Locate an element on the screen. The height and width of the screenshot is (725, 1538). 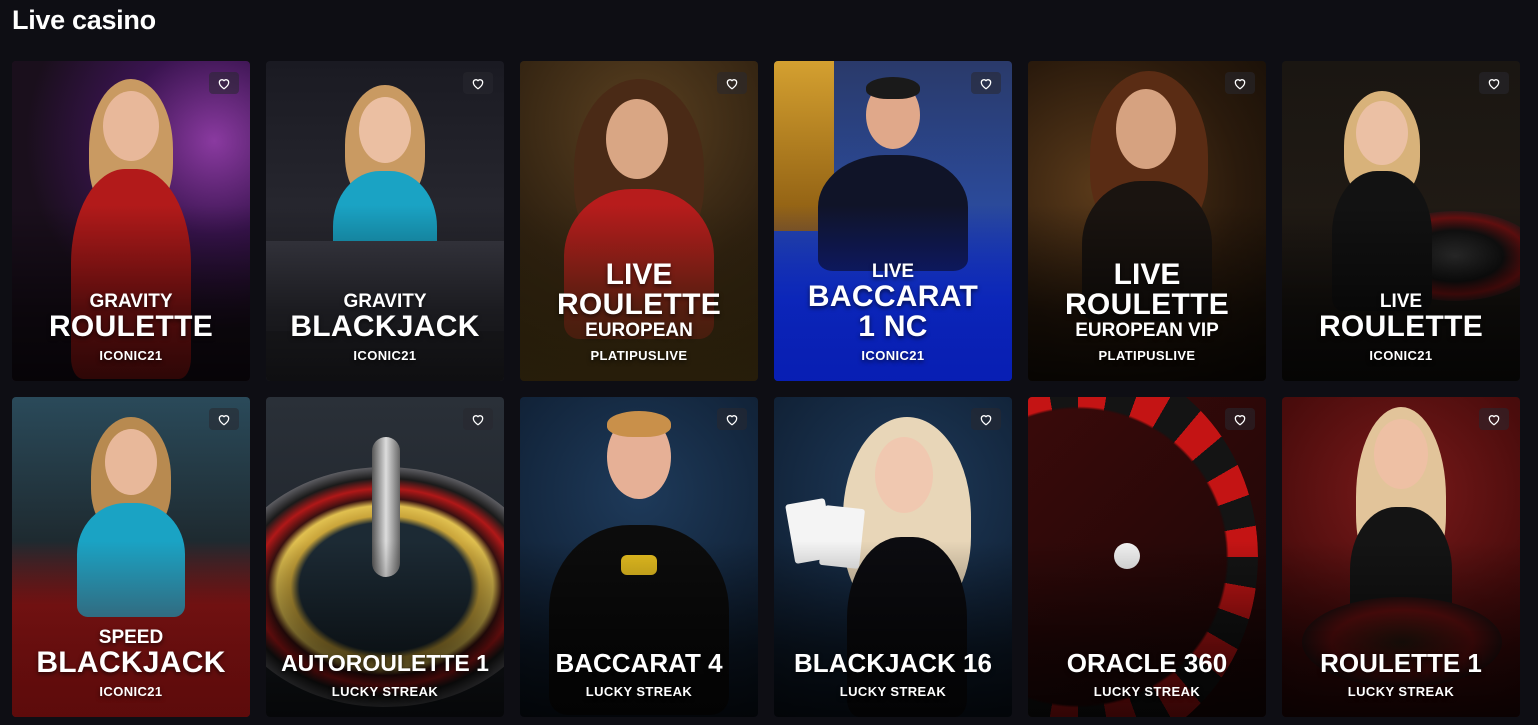
game-title: ORACLE 360 is located at coordinates (1147, 663).